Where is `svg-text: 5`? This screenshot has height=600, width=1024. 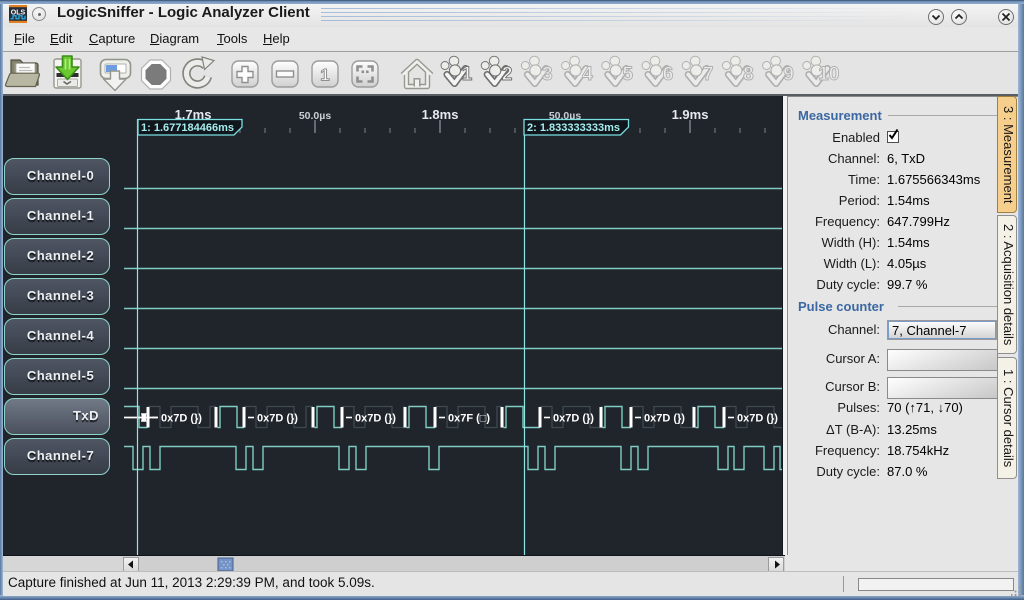
svg-text: 5 is located at coordinates (628, 74).